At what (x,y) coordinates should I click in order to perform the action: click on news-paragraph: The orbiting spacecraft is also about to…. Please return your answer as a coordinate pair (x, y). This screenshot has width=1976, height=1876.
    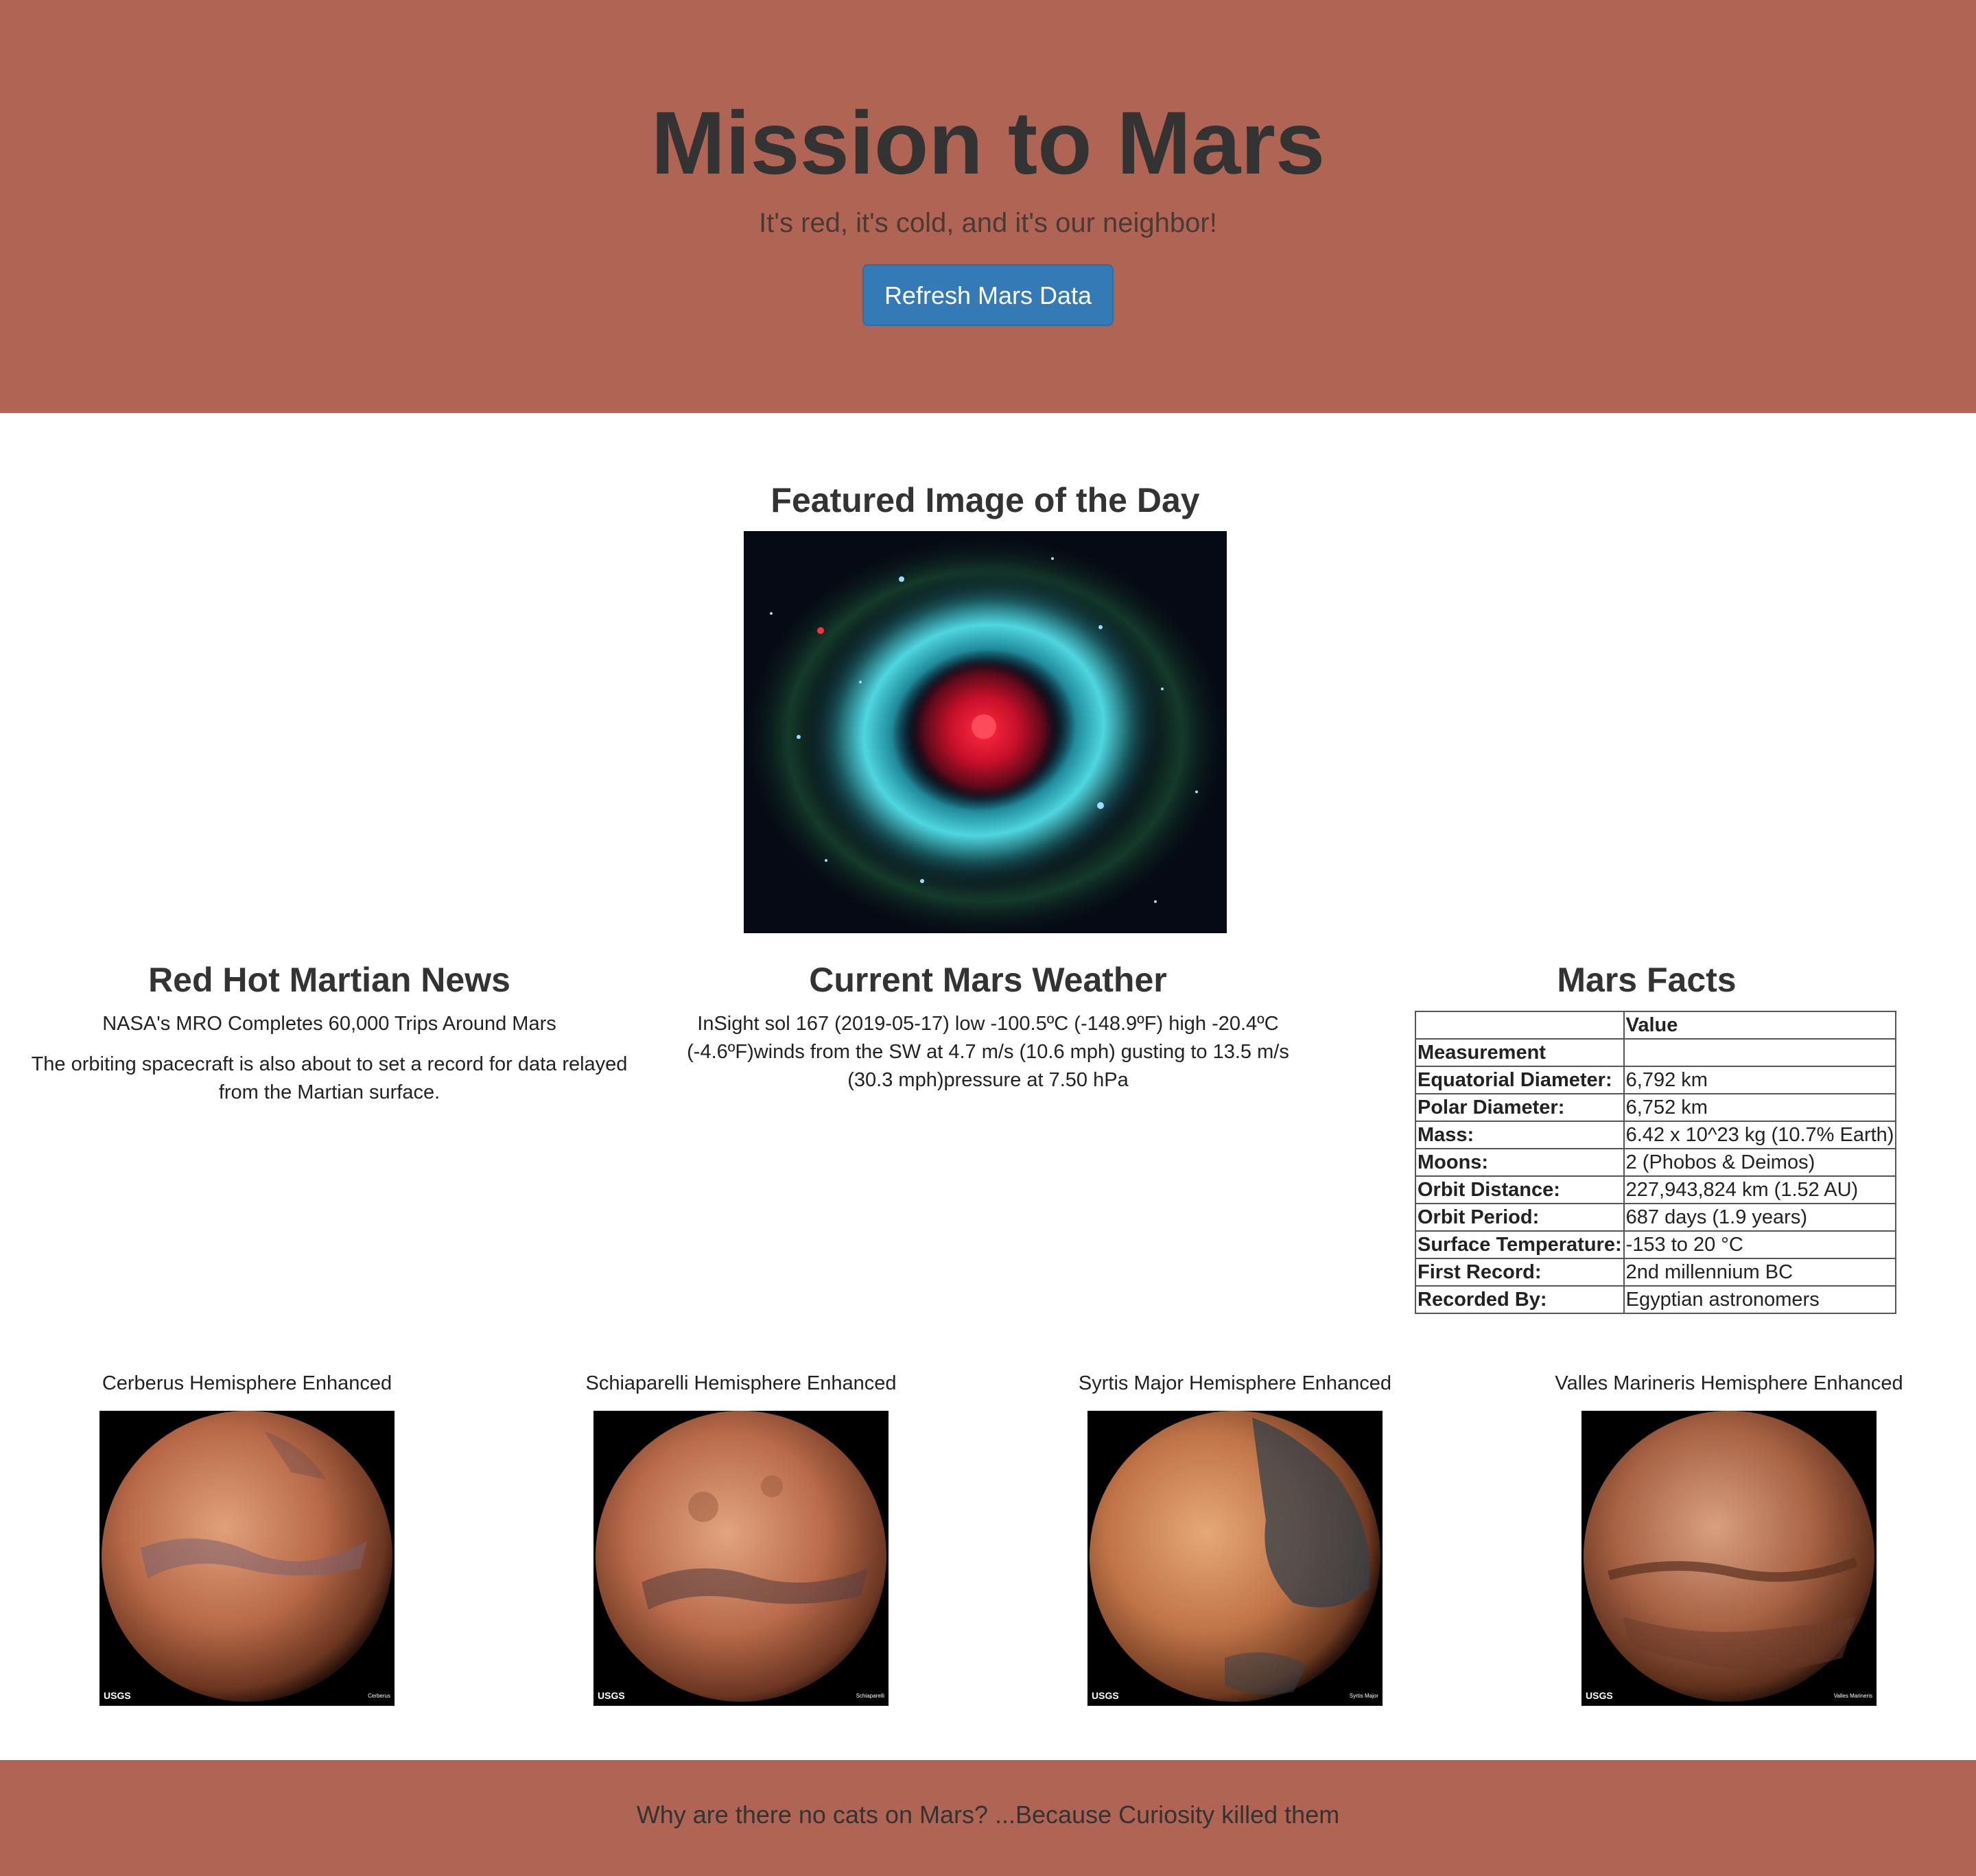
    Looking at the image, I should click on (329, 1078).